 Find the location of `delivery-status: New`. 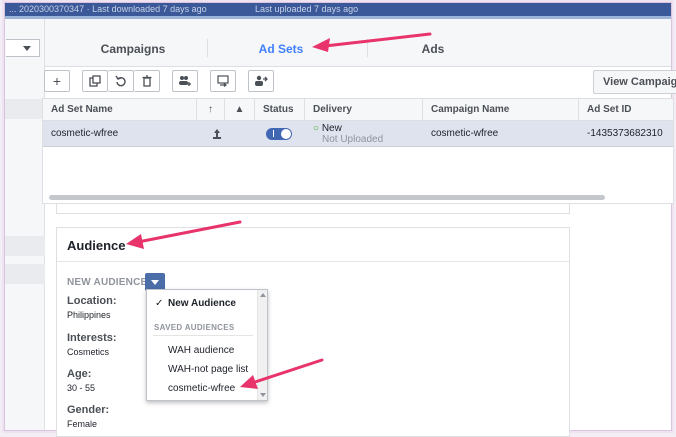

delivery-status: New is located at coordinates (331, 128).